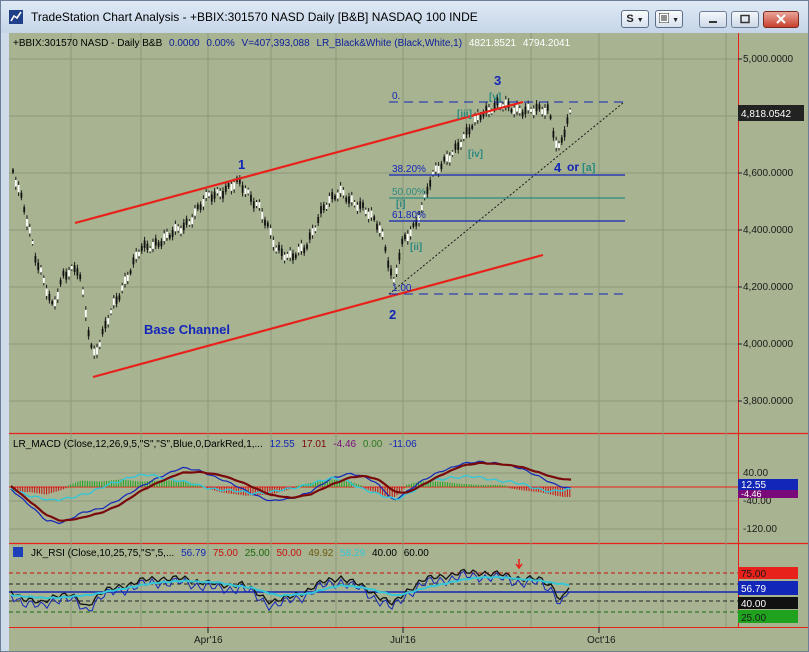 The image size is (809, 652). I want to click on wave-1-label: 1, so click(241, 164).